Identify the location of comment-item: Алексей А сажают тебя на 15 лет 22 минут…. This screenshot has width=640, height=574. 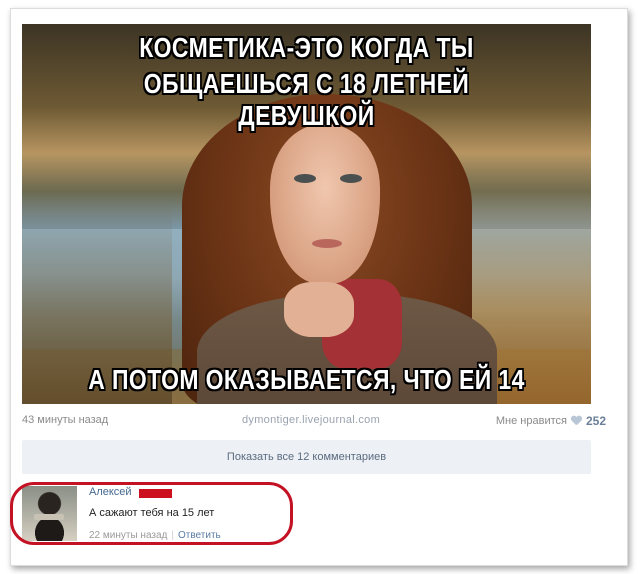
(300, 514).